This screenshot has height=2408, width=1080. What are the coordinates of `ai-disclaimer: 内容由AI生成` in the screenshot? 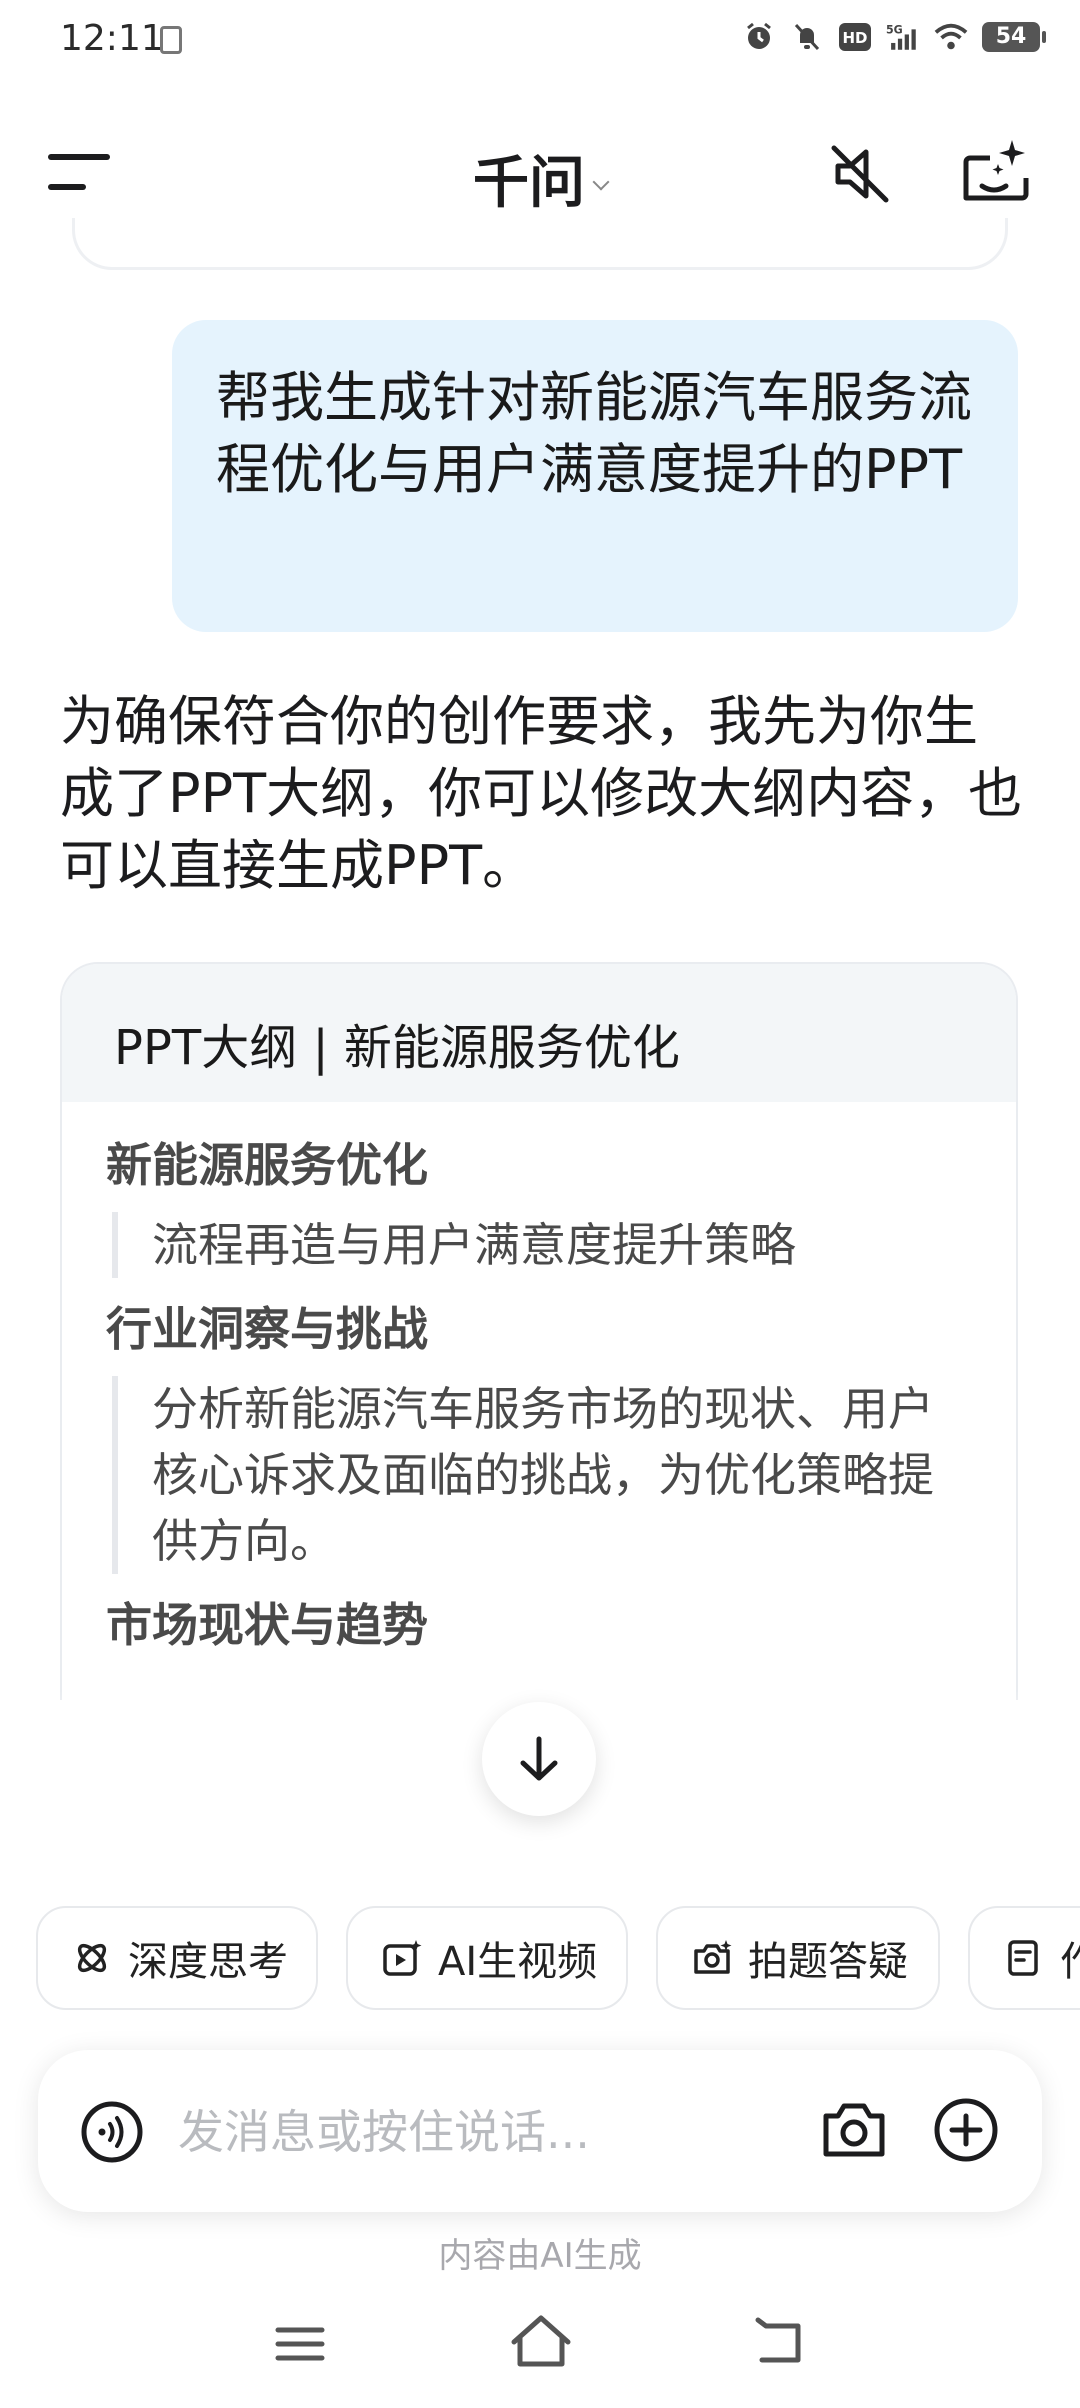 It's located at (540, 2256).